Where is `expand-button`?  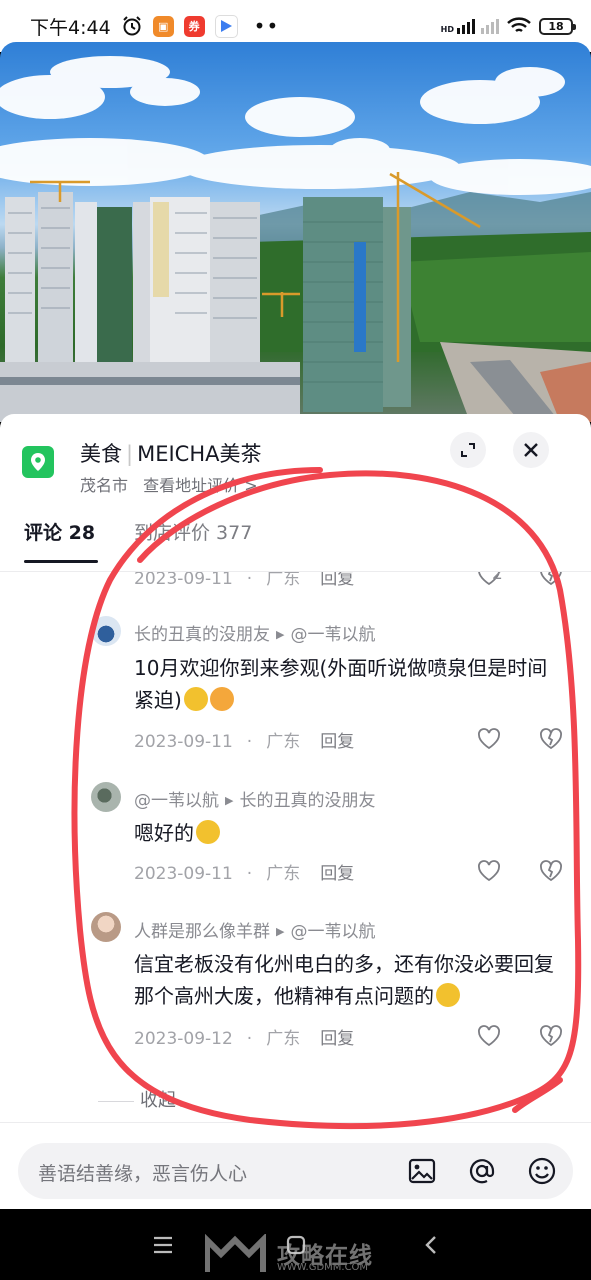 expand-button is located at coordinates (468, 450).